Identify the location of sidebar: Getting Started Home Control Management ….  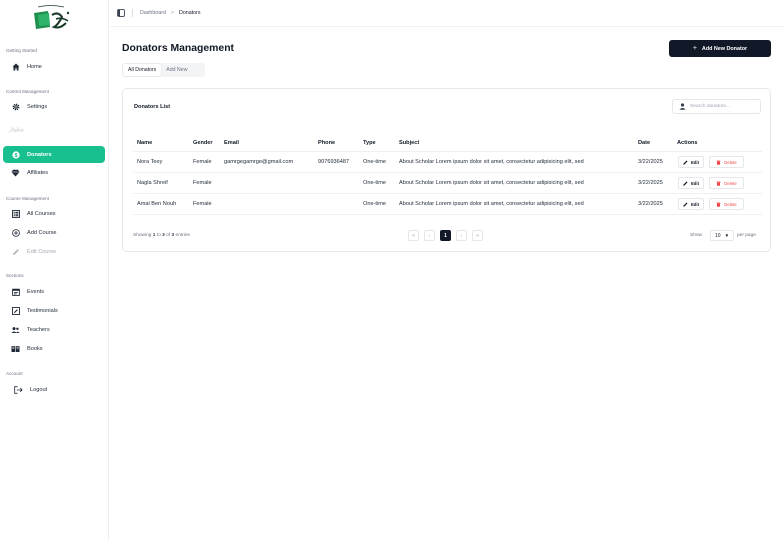
(54, 270).